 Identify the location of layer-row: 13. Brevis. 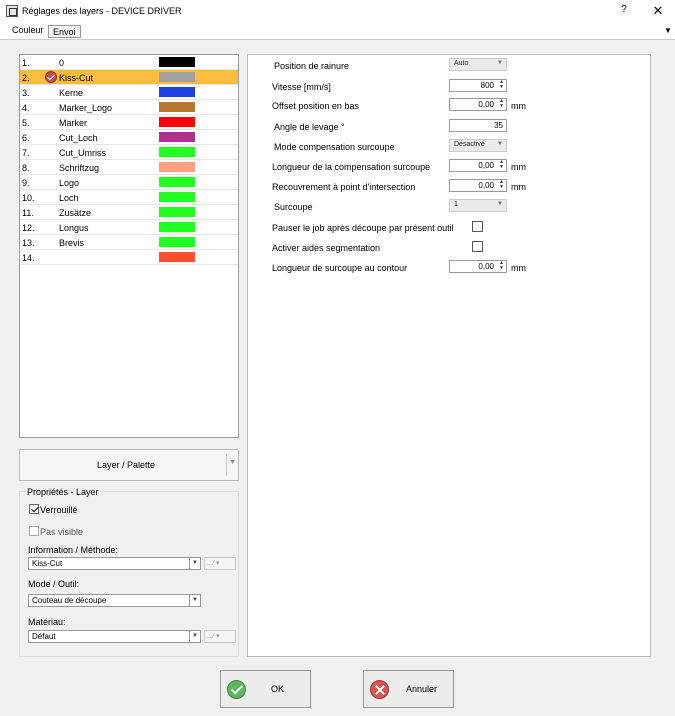
(129, 242).